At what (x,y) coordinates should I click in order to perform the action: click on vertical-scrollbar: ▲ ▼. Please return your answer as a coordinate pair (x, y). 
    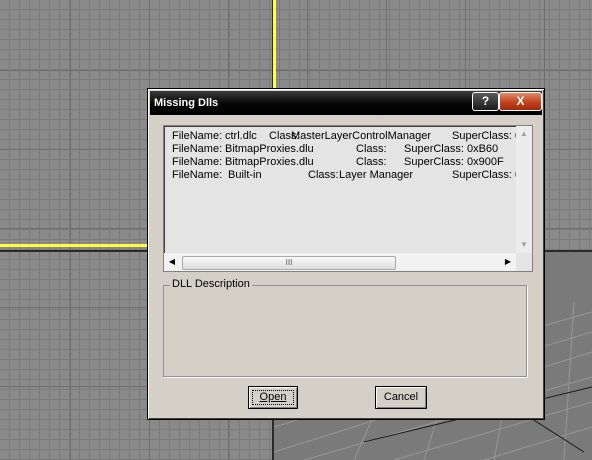
    Looking at the image, I should click on (524, 189).